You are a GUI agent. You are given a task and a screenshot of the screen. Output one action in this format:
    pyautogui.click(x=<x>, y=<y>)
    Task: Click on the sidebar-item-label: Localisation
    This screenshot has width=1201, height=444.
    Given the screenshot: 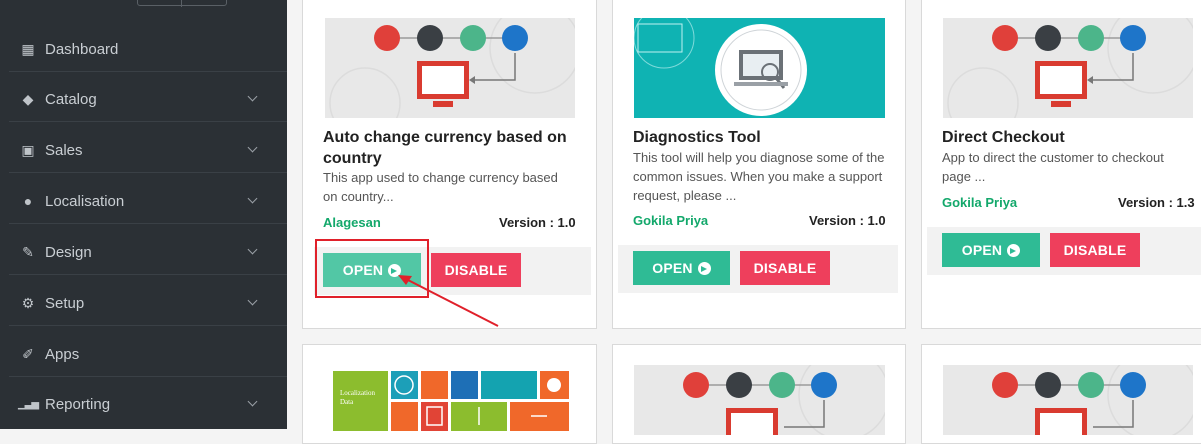 What is the action you would take?
    pyautogui.click(x=85, y=201)
    